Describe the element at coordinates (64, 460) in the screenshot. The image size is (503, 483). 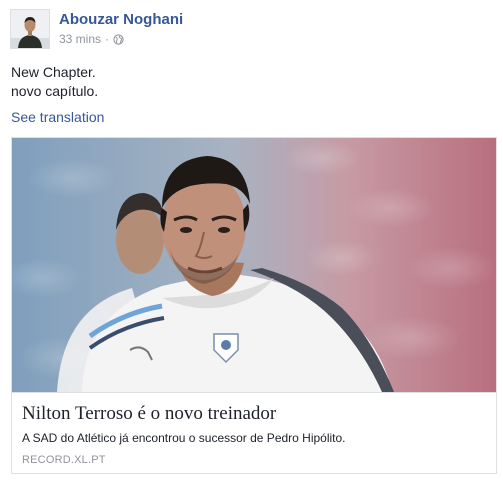
I see `link-domain: RECORD.XL.PT` at that location.